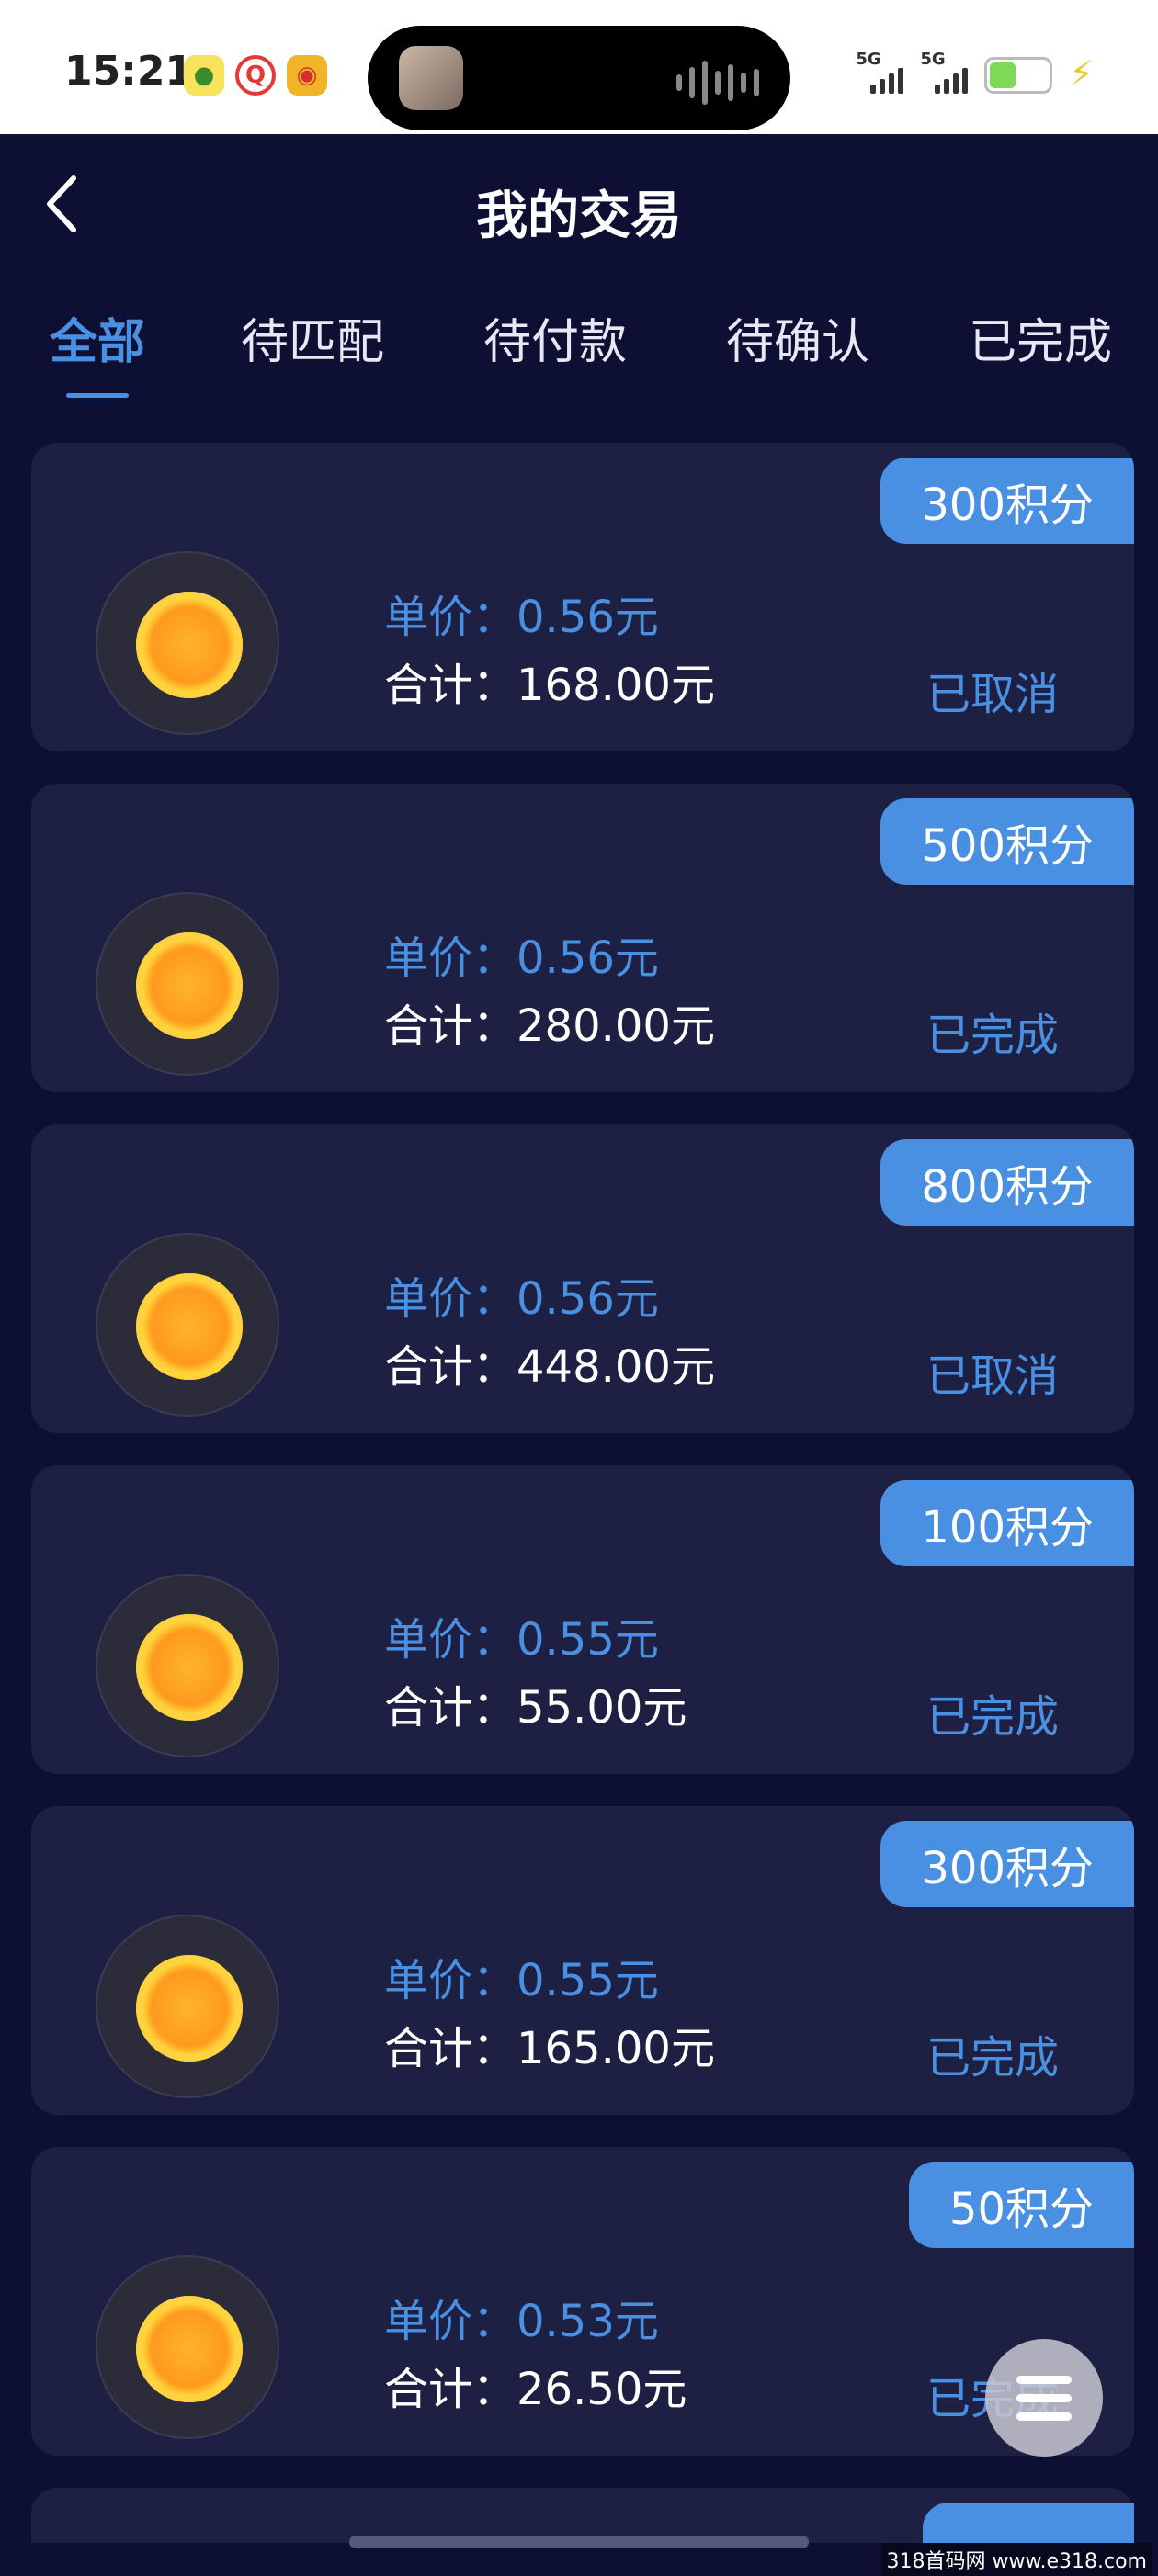 This screenshot has height=2576, width=1158. Describe the element at coordinates (521, 2321) in the screenshot. I see `unit-price: 单价：0.53元` at that location.